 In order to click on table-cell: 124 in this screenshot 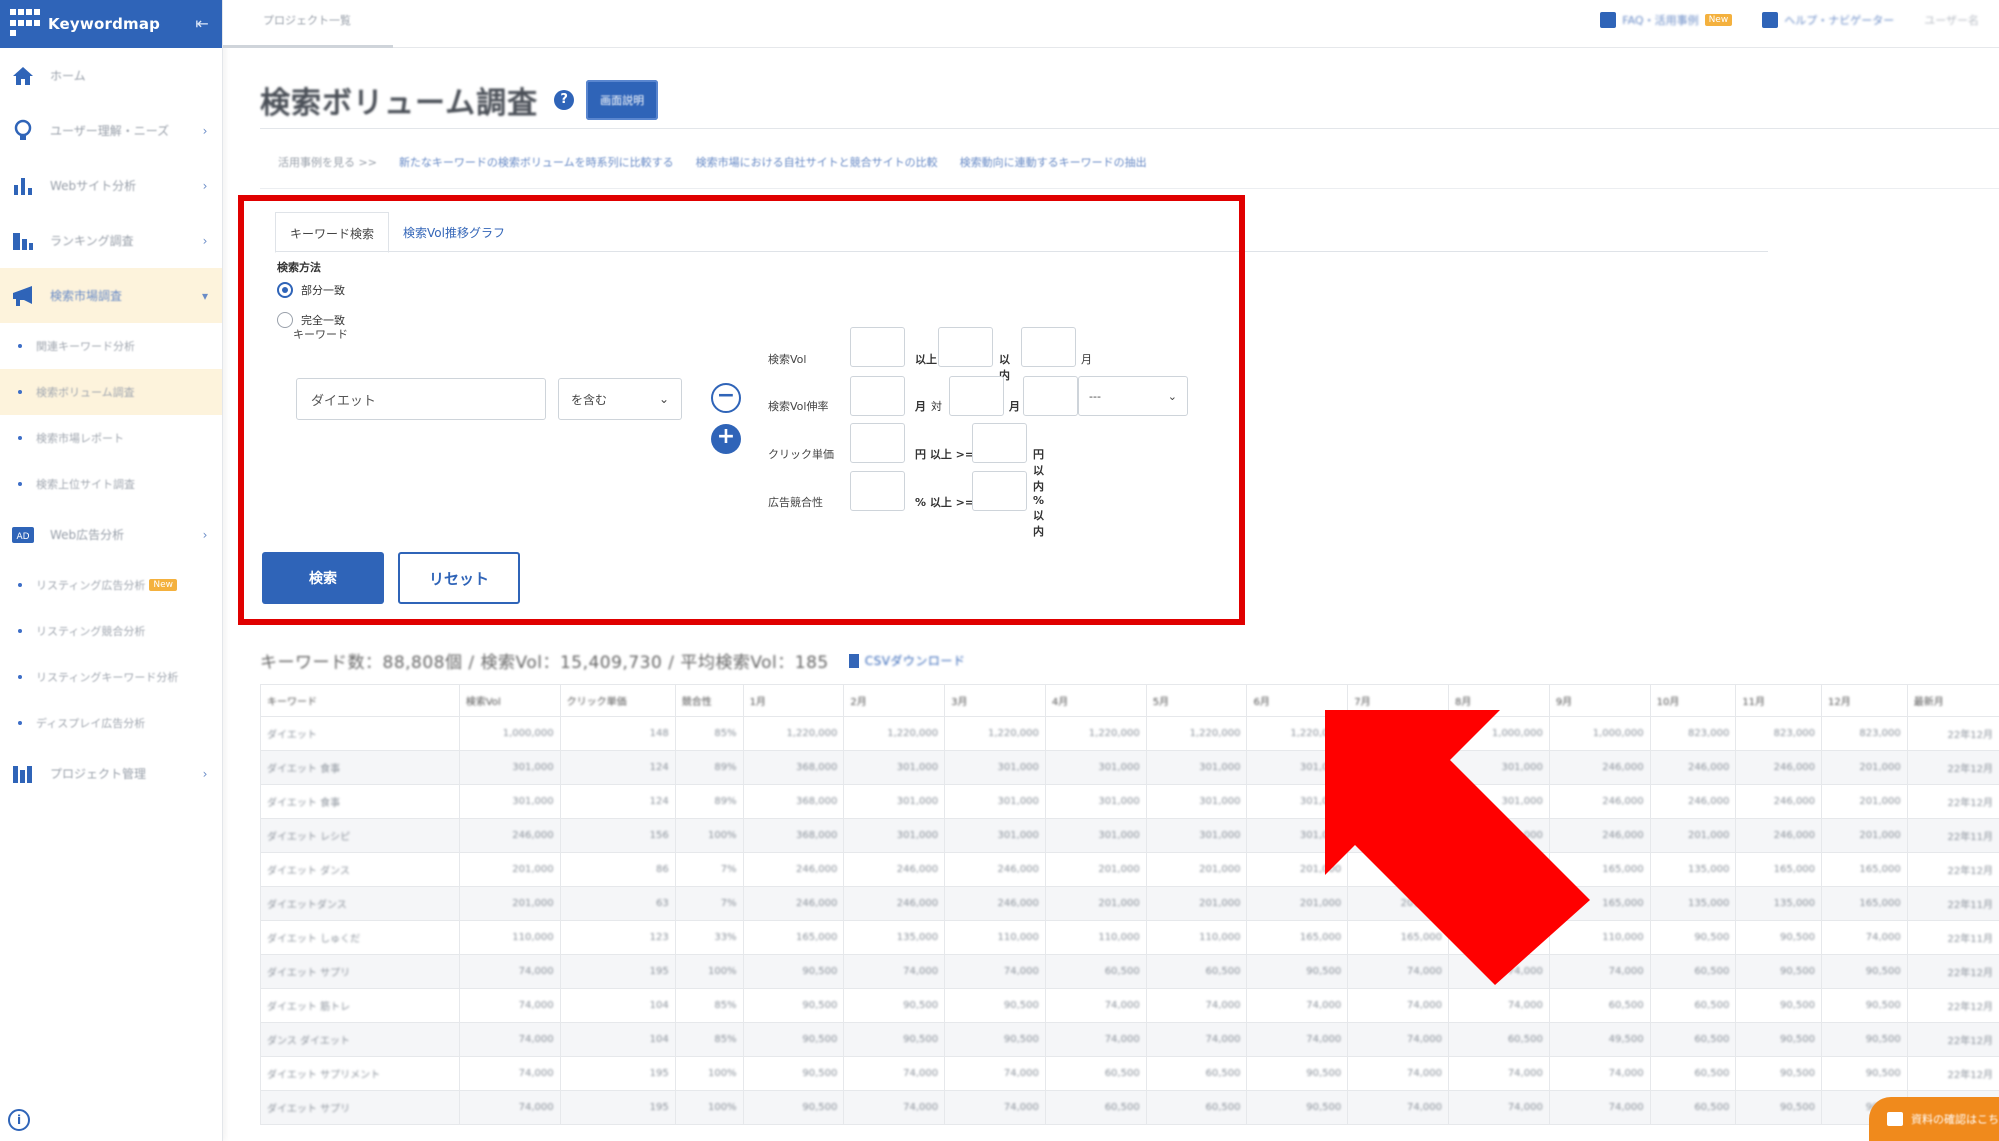, I will do `click(617, 801)`.